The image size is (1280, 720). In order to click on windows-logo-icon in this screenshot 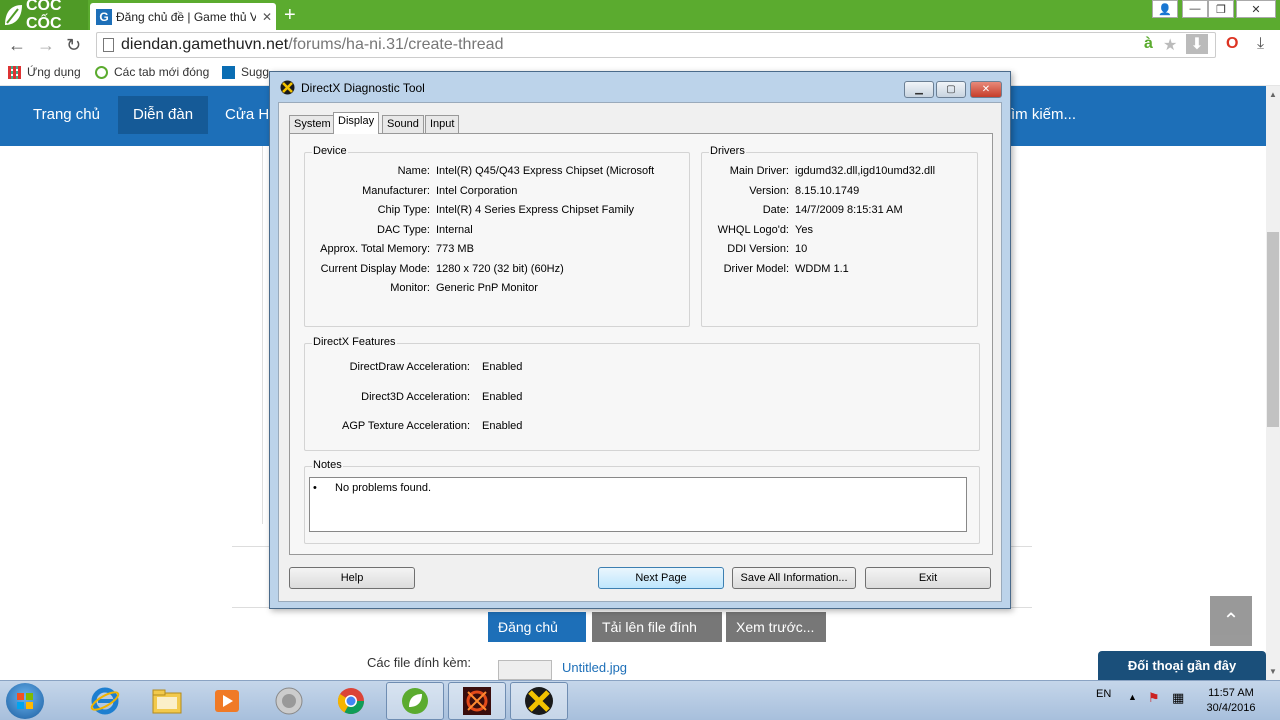, I will do `click(25, 701)`.